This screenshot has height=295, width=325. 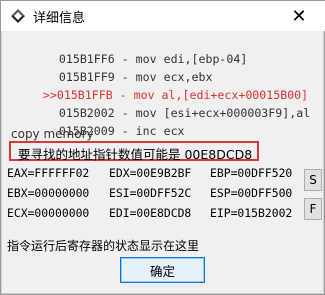 I want to click on window-title: 详细信息, so click(x=59, y=18).